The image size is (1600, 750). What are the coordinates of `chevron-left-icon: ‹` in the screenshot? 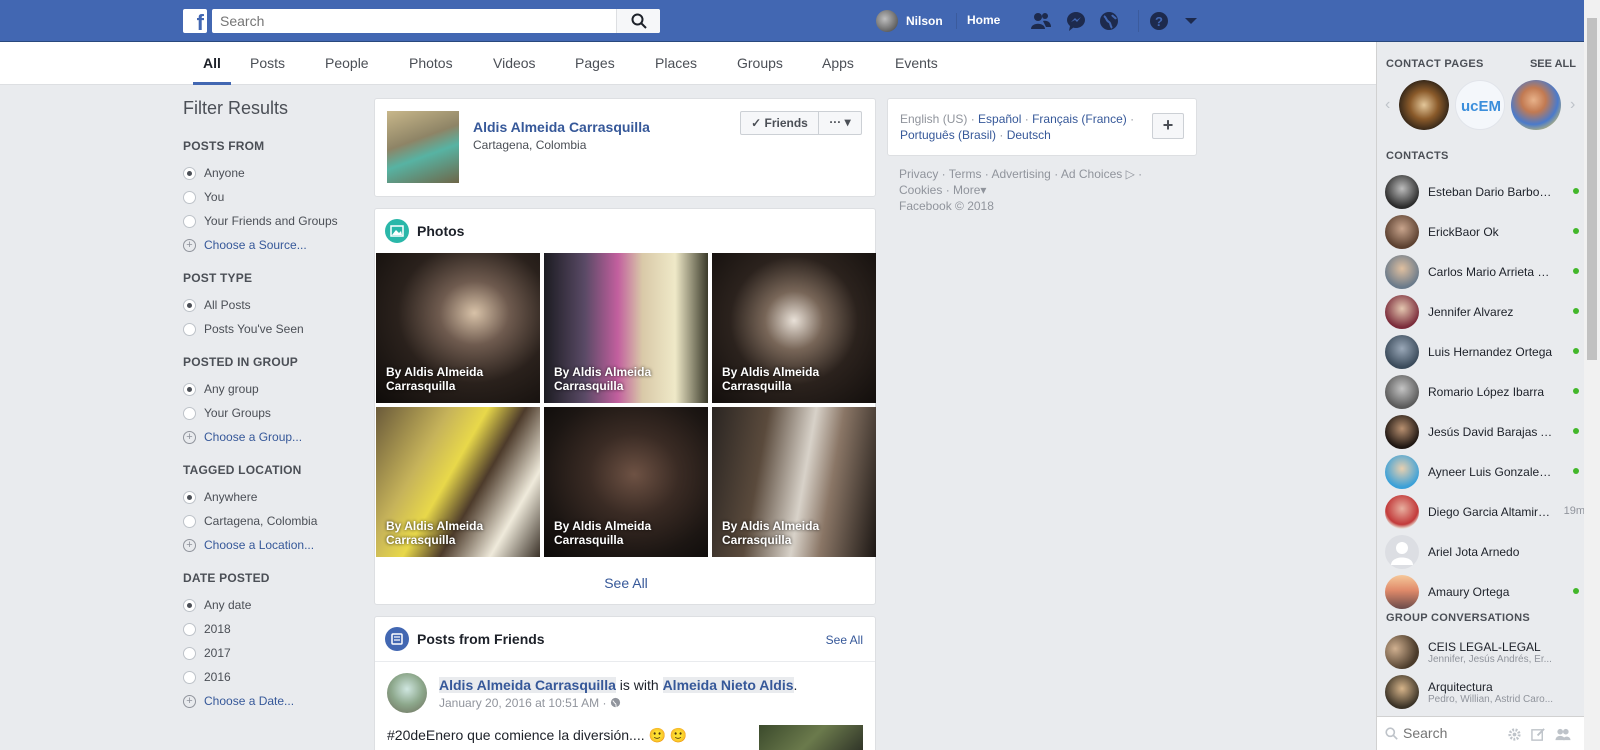 It's located at (1387, 105).